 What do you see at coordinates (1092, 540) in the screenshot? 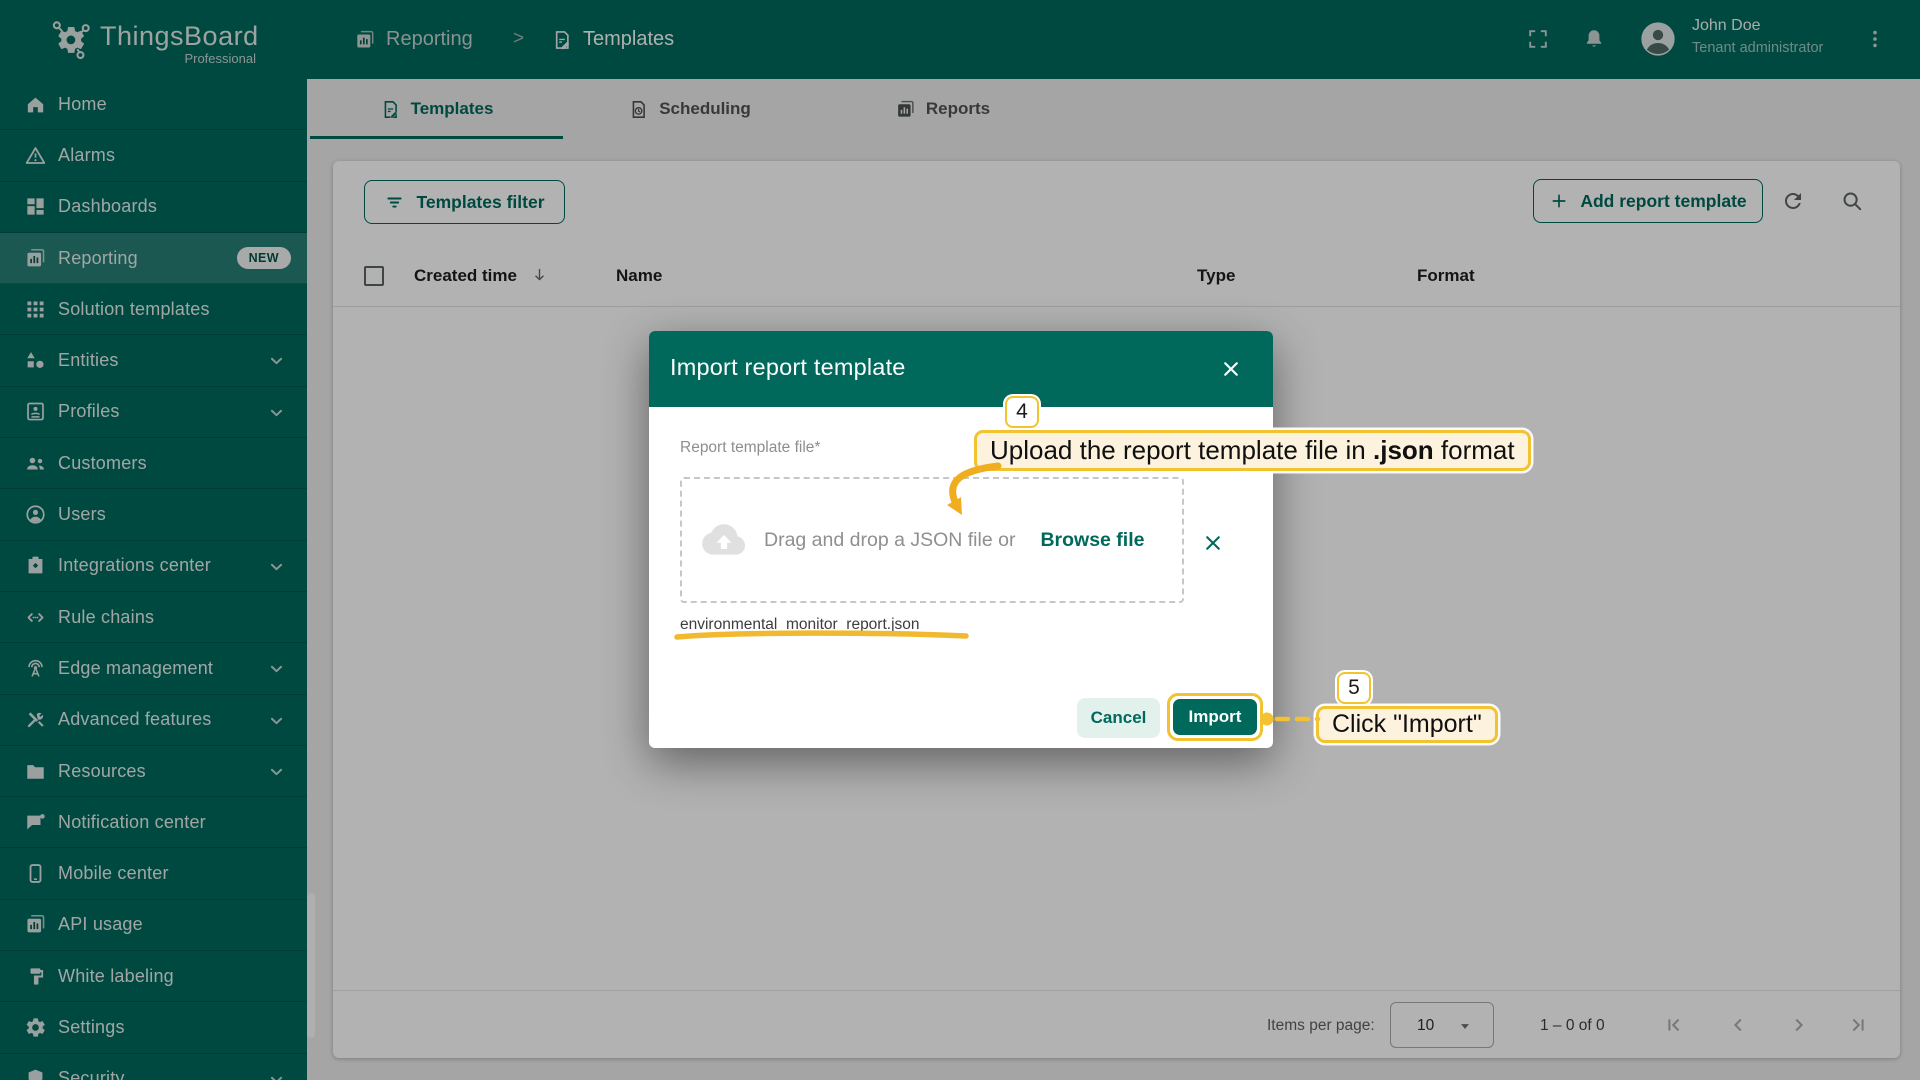
I see `browse-file-link: Browse file` at bounding box center [1092, 540].